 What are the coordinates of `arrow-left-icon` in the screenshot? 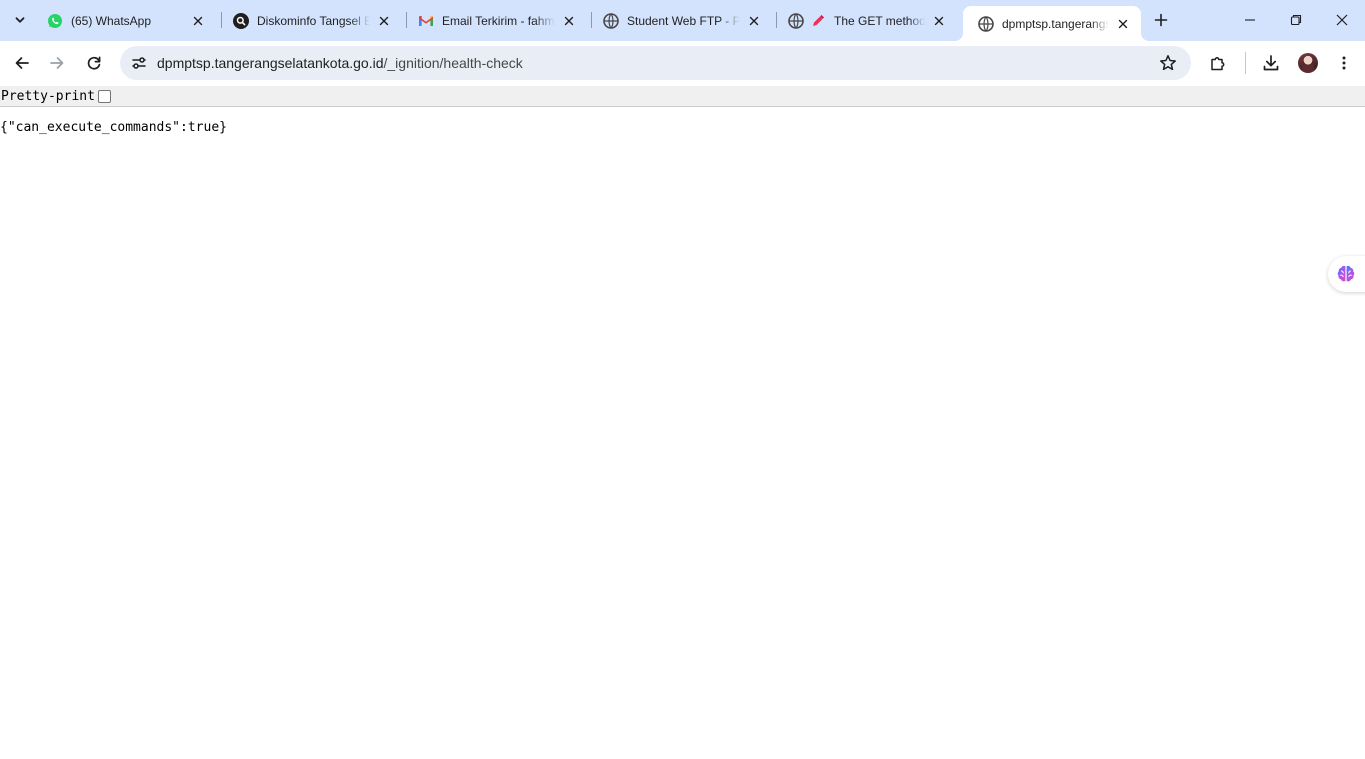 It's located at (22, 63).